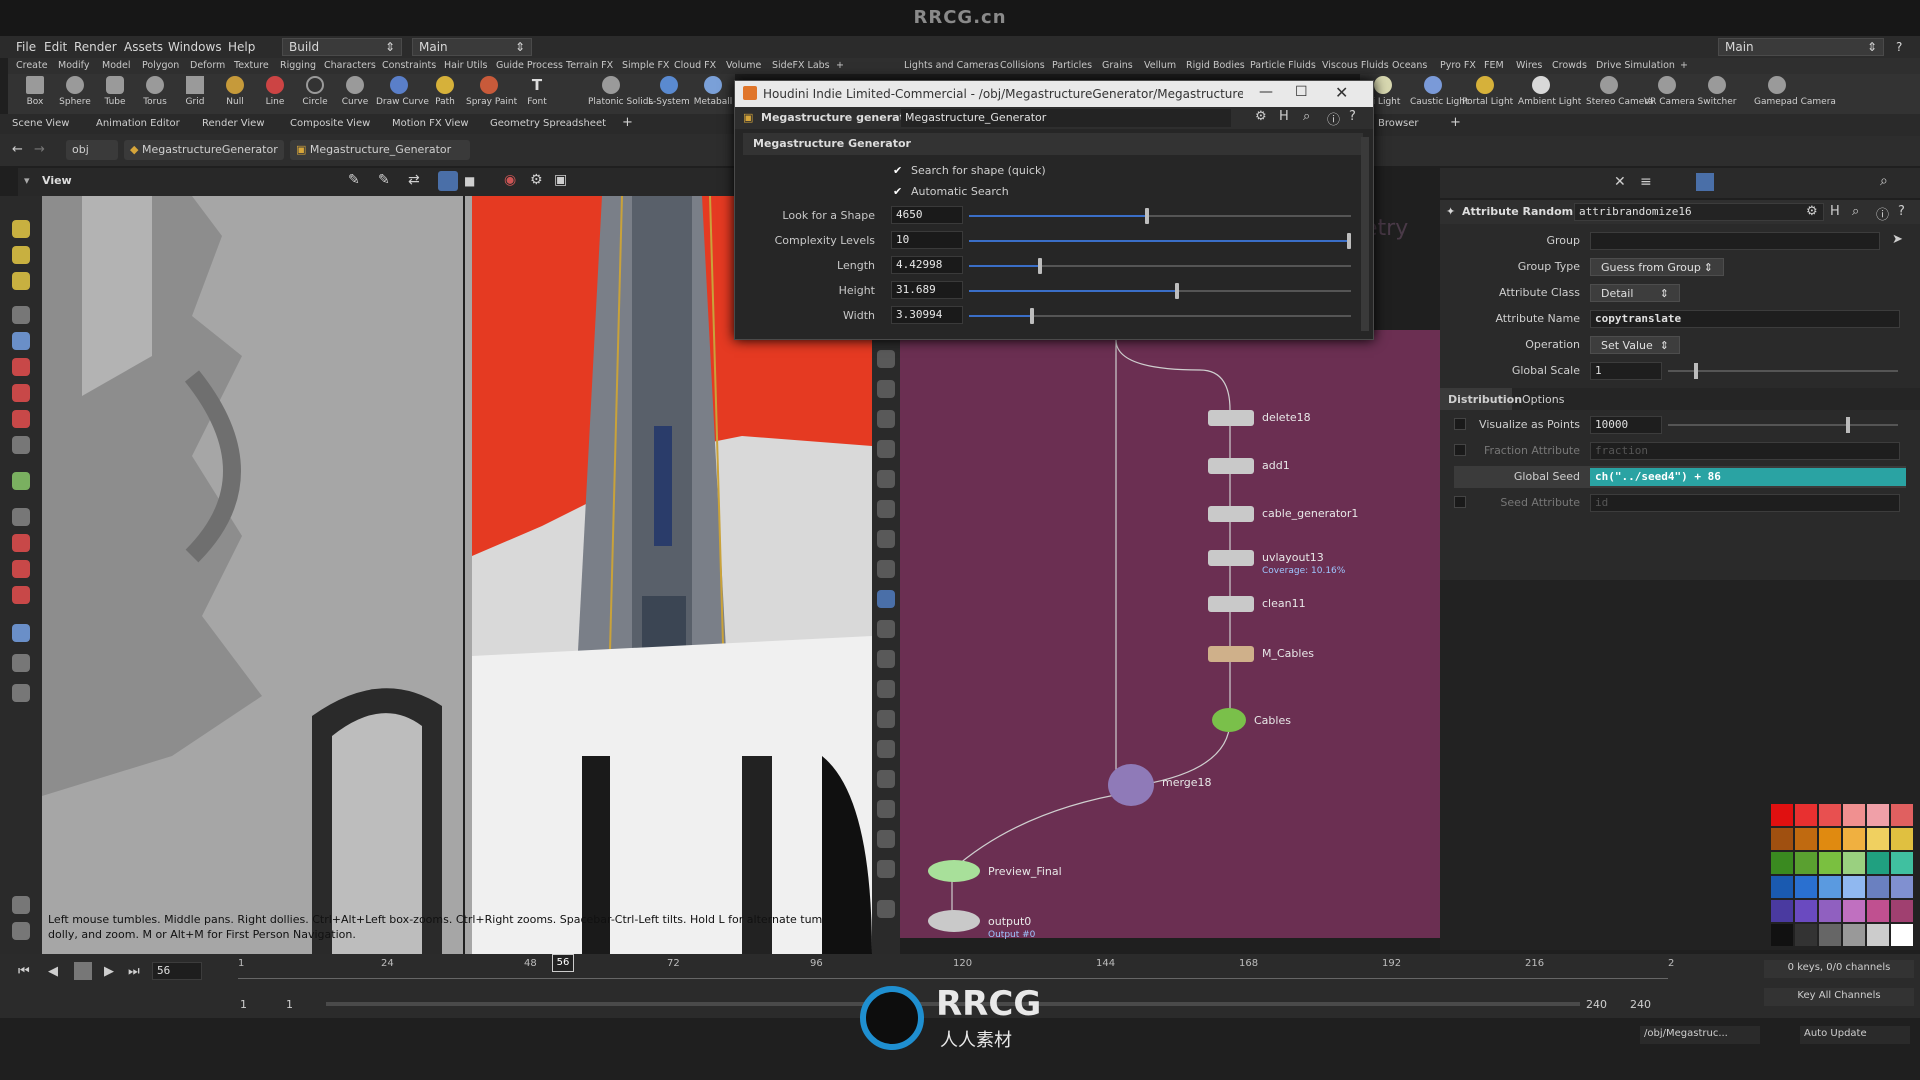 This screenshot has width=1920, height=1080. Describe the element at coordinates (251, 65) in the screenshot. I see `shelf-tab: Texture` at that location.